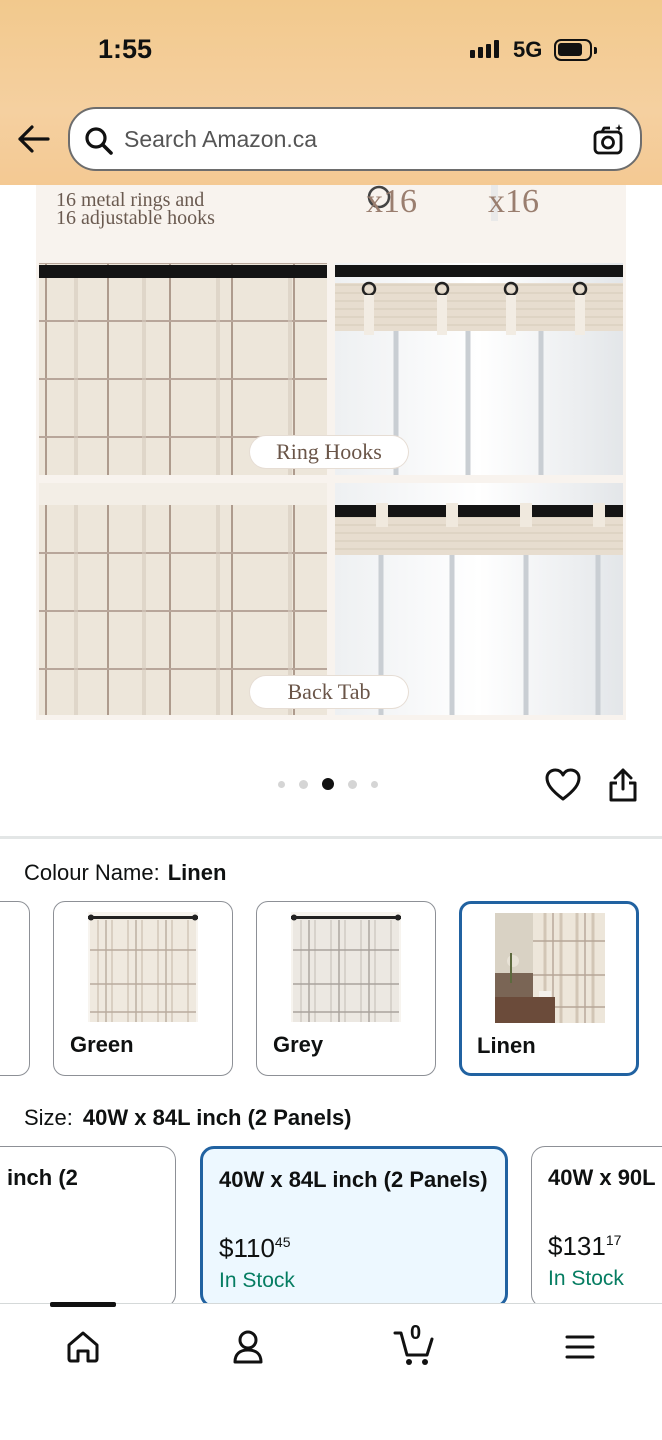  What do you see at coordinates (331, 1371) in the screenshot?
I see `bottom-nav` at bounding box center [331, 1371].